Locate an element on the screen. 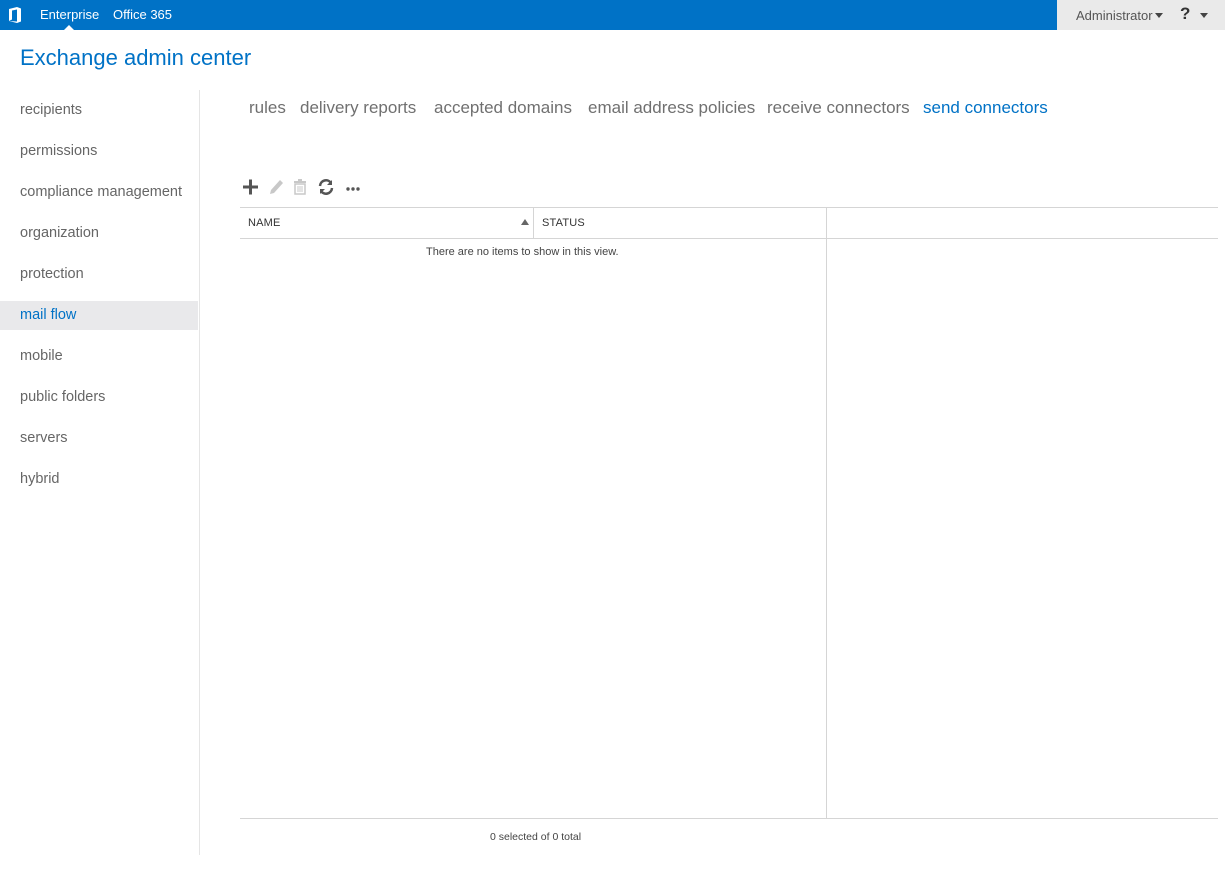 This screenshot has width=1225, height=870. help-icon: ? is located at coordinates (1185, 14).